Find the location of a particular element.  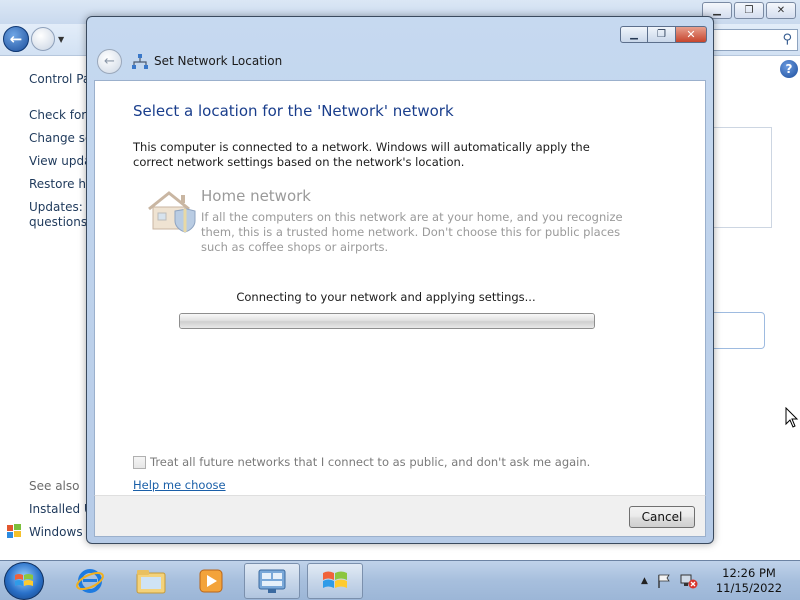

help-me-choose-link: Help me choose is located at coordinates (179, 485).